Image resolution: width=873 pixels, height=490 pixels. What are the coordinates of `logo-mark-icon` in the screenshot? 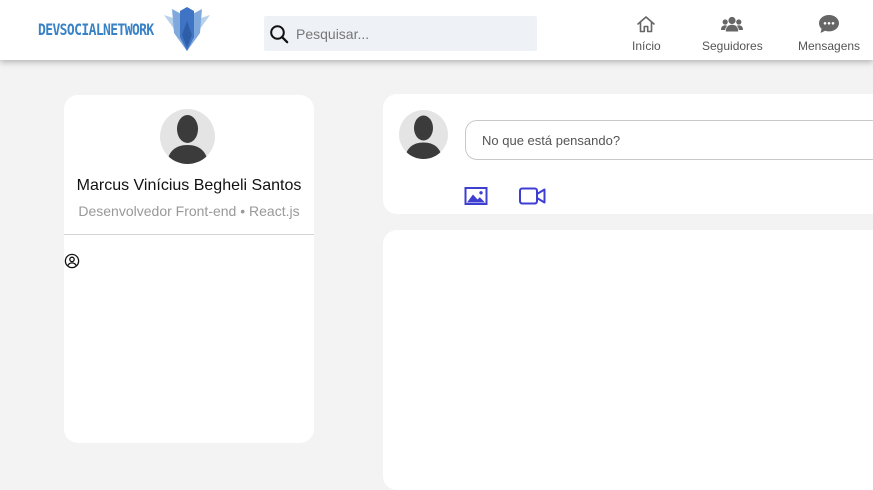 It's located at (187, 29).